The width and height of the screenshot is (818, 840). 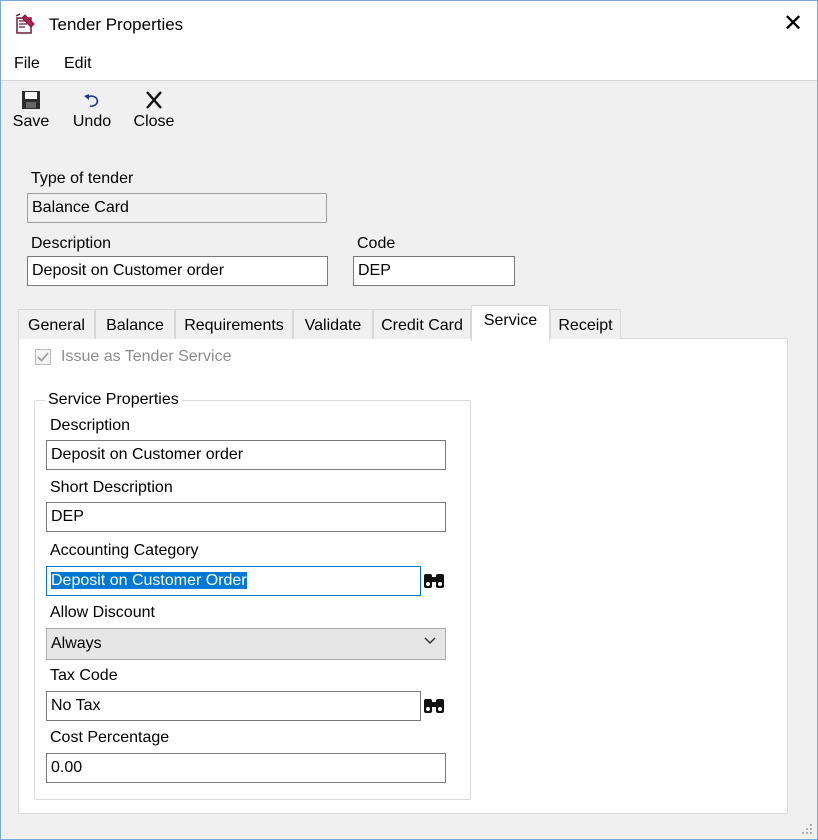 I want to click on tax-code-label: Tax Code, so click(x=84, y=675).